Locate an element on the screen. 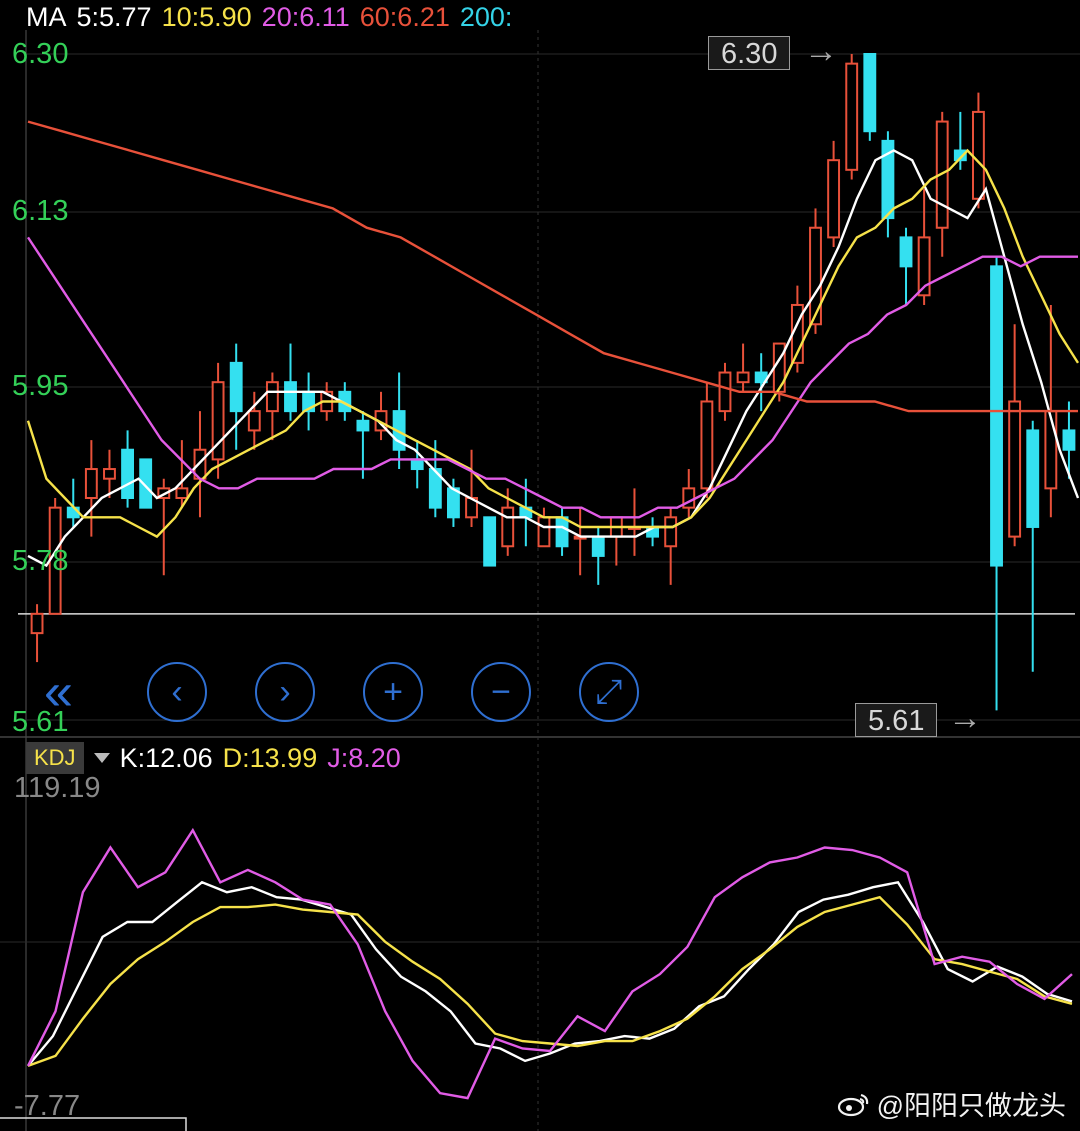  dropdown-icon is located at coordinates (101, 758).